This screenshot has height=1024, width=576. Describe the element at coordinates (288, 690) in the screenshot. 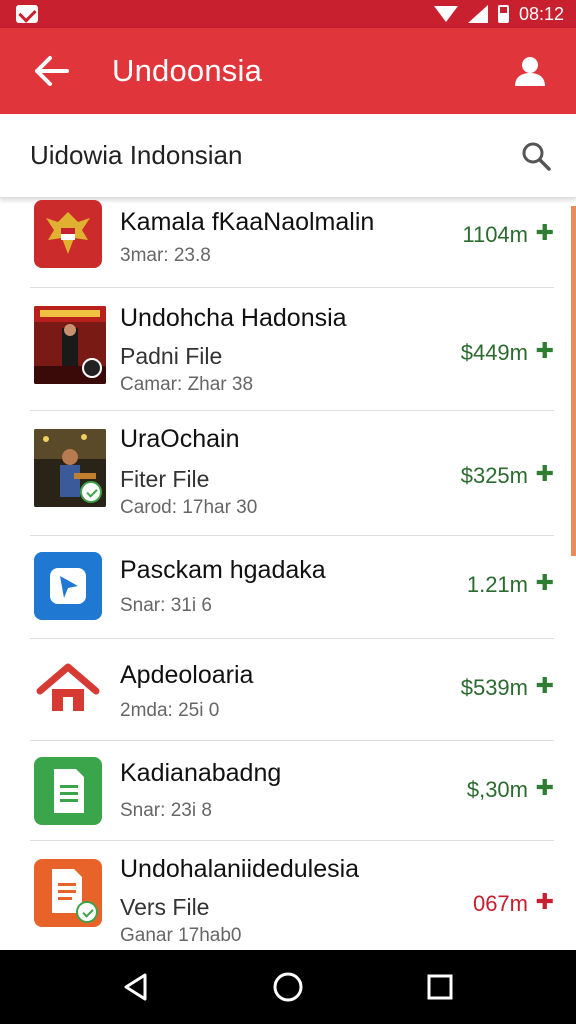

I see `list-item: Apdeoloaria 2mda: 25i 0 $539m ✚` at that location.